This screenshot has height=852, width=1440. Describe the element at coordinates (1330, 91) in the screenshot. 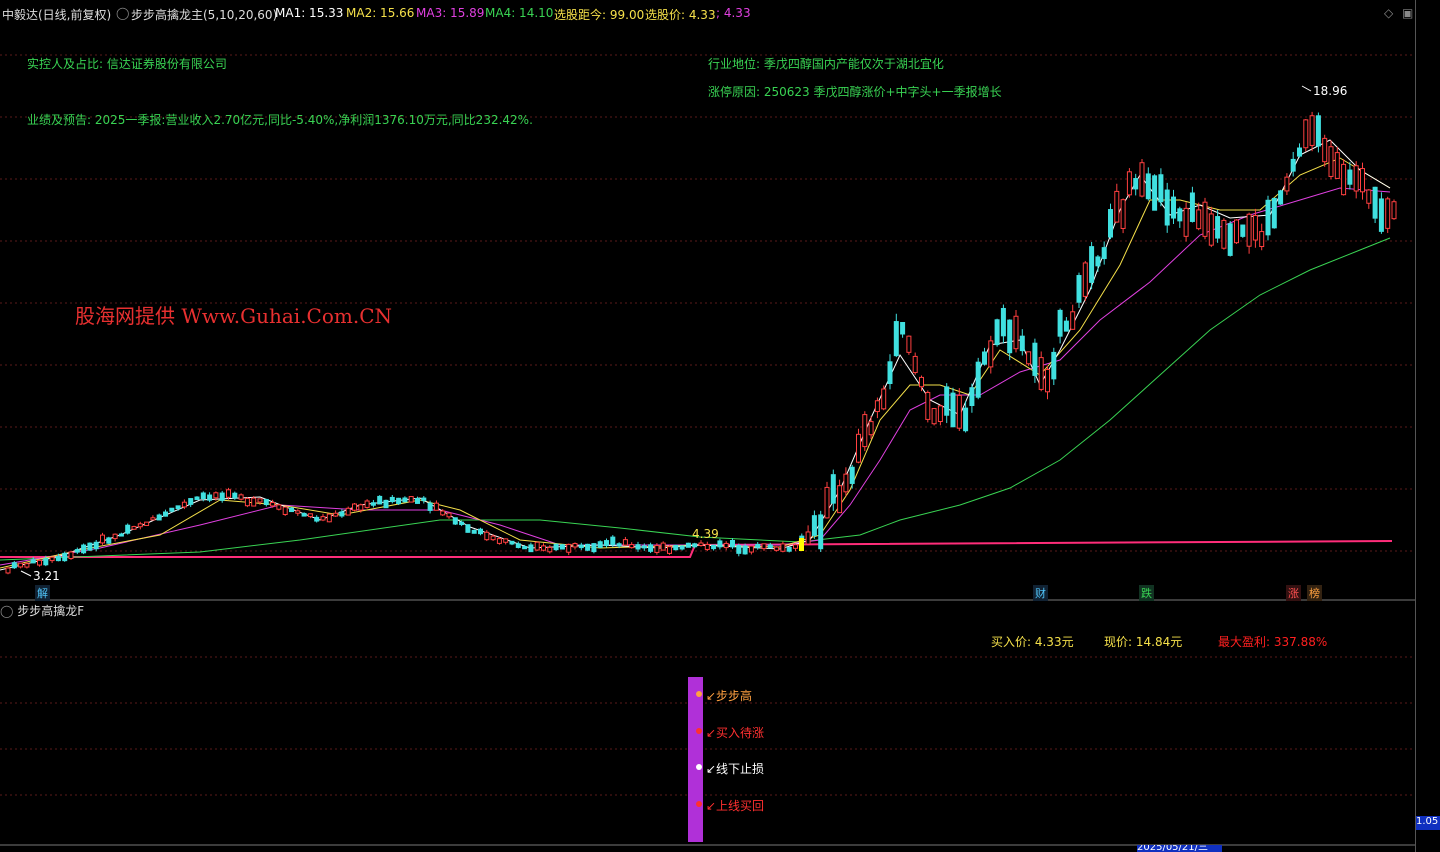

I see `high-price-label: 18.96` at that location.